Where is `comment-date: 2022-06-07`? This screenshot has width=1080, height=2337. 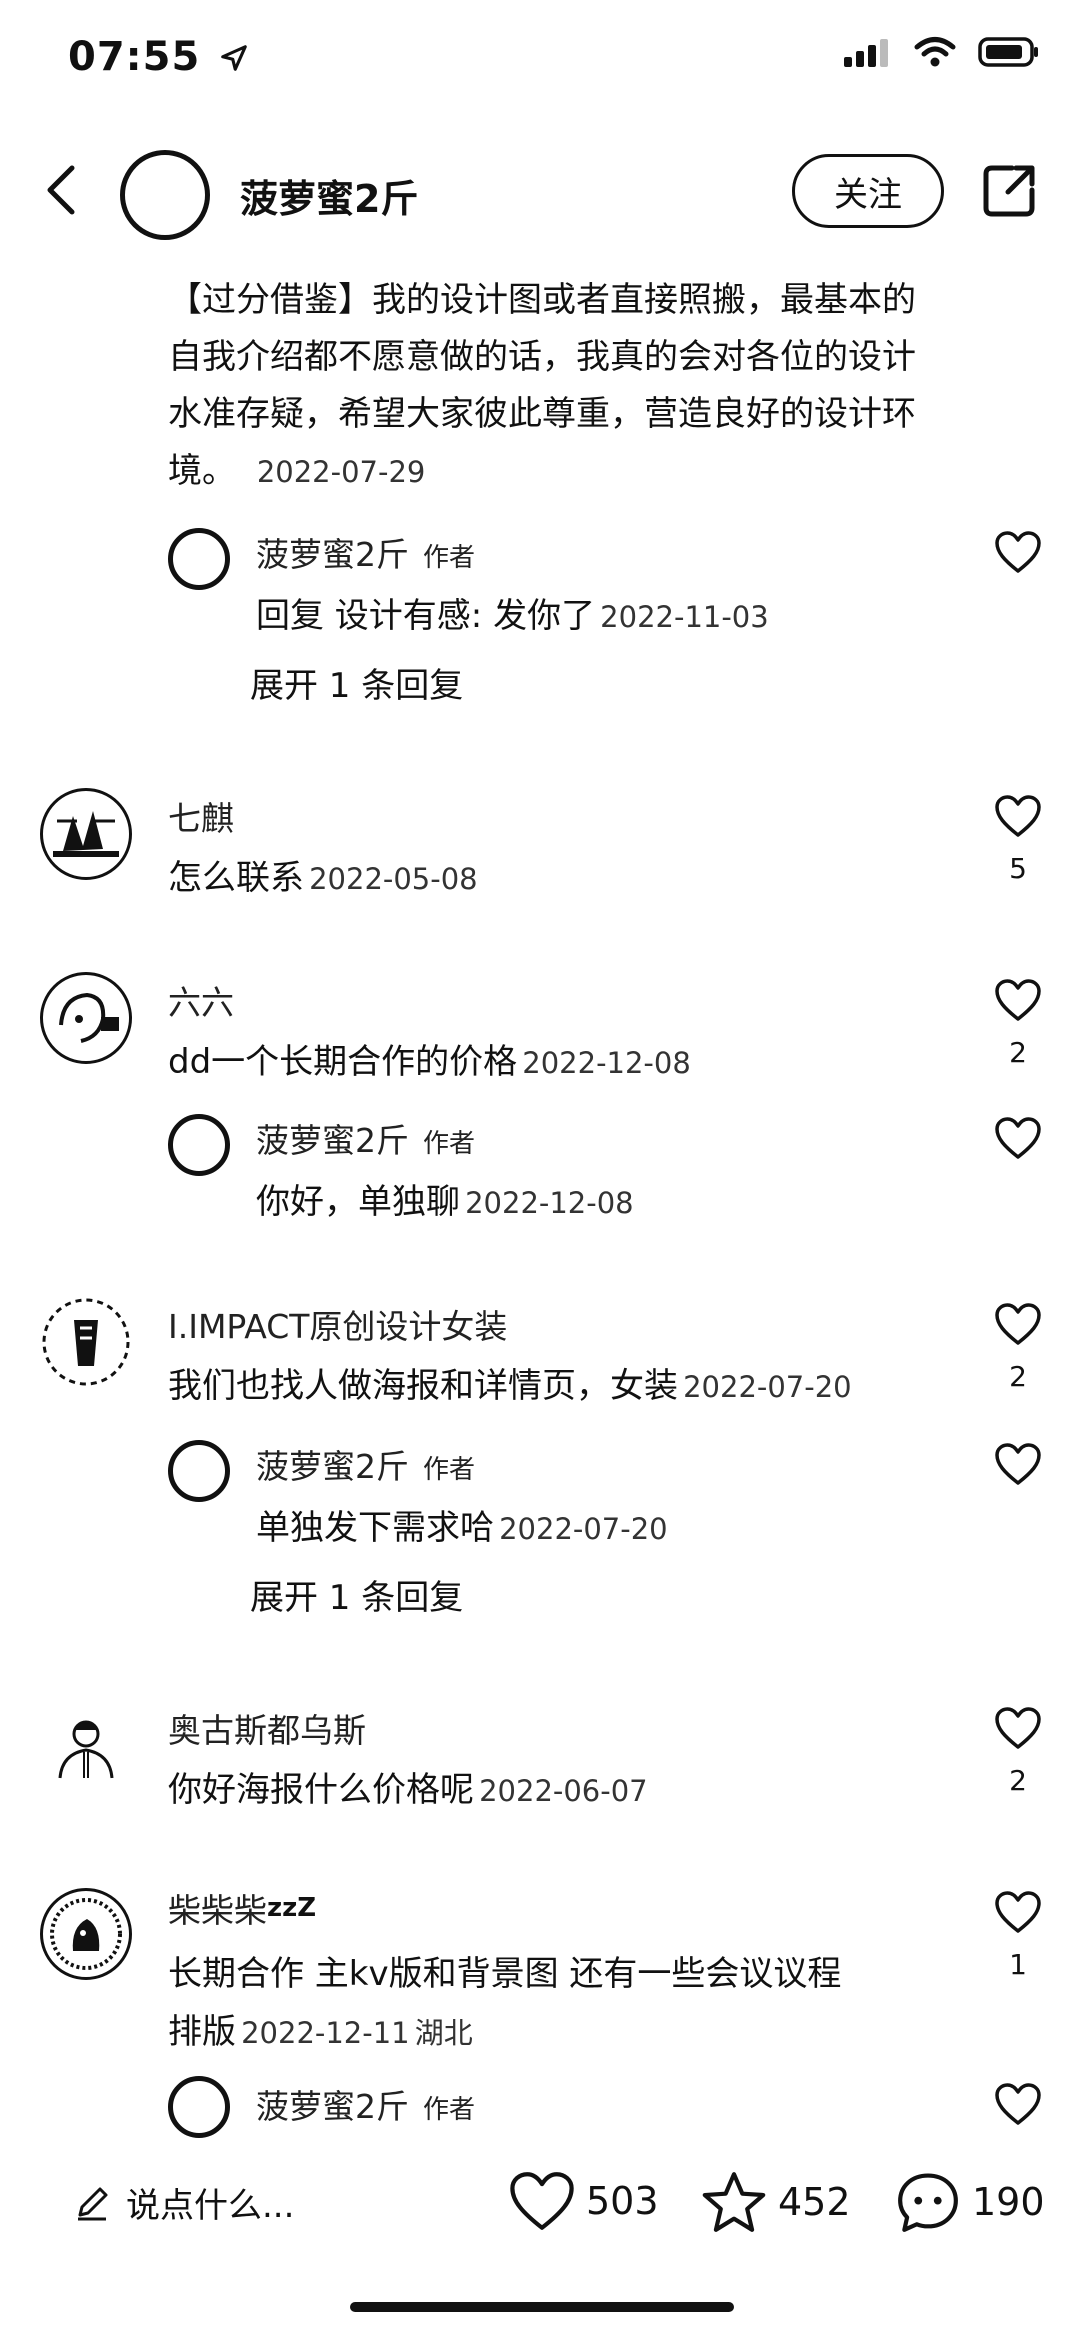
comment-date: 2022-06-07 is located at coordinates (563, 1791).